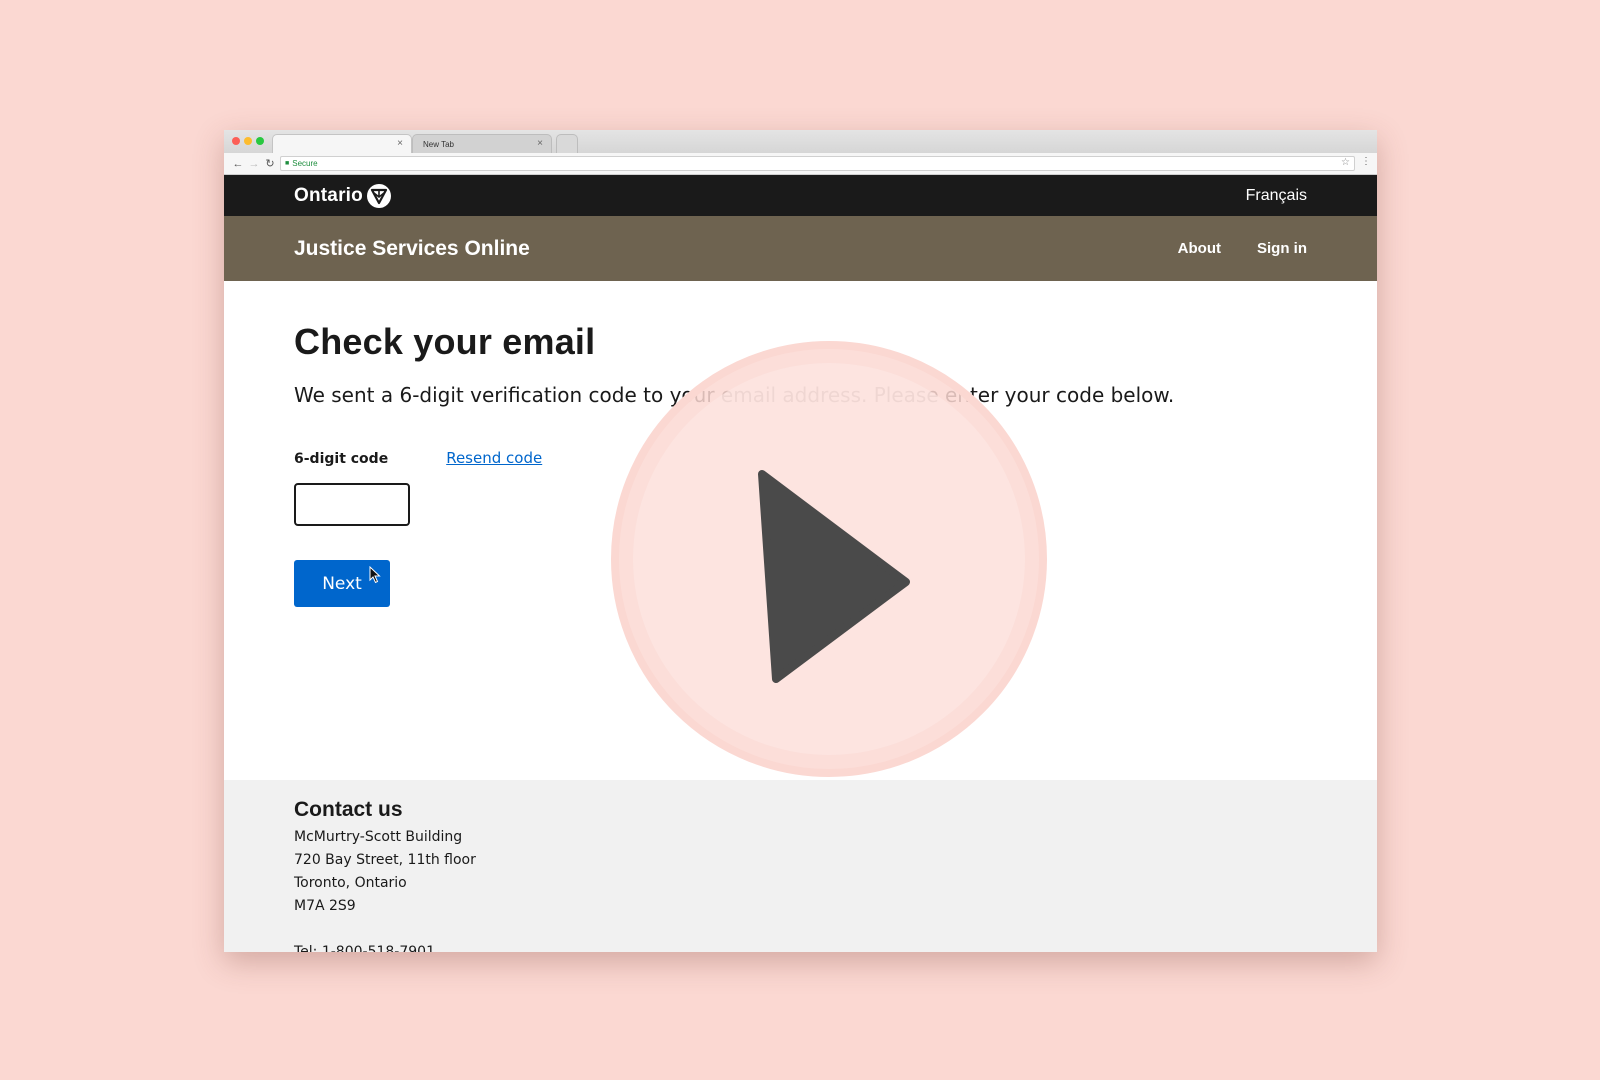  Describe the element at coordinates (378, 195) in the screenshot. I see `trillium-icon` at that location.